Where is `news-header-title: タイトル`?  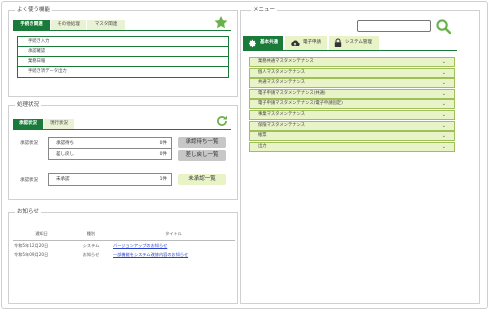 news-header-title: タイトル is located at coordinates (173, 234).